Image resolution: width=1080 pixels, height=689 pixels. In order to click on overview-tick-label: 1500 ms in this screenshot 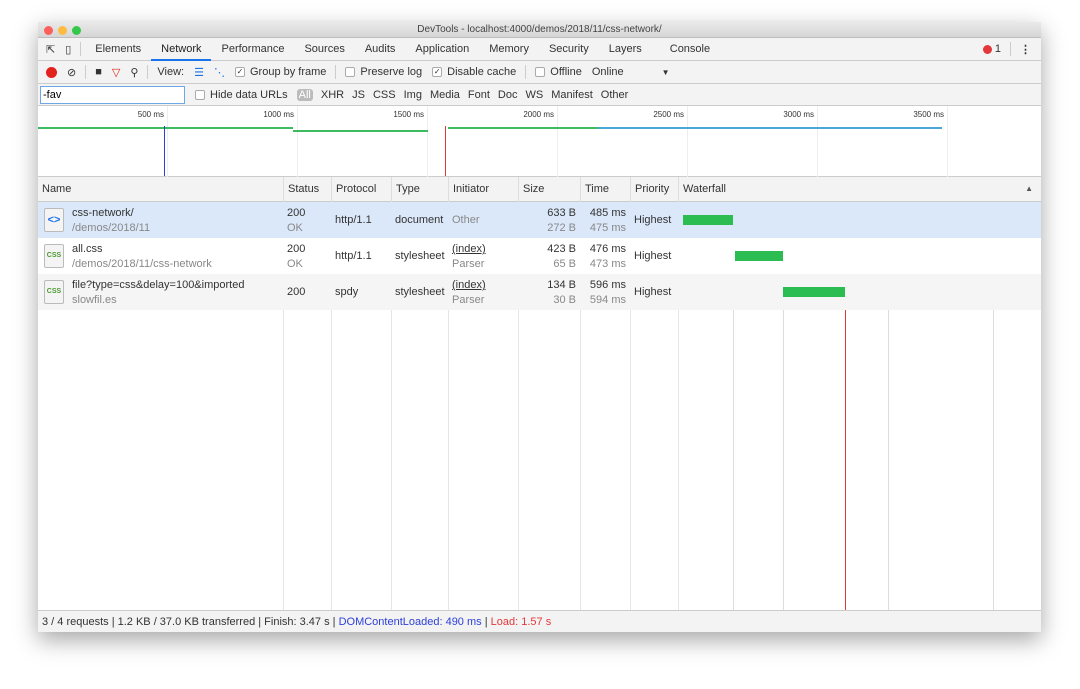, I will do `click(408, 114)`.